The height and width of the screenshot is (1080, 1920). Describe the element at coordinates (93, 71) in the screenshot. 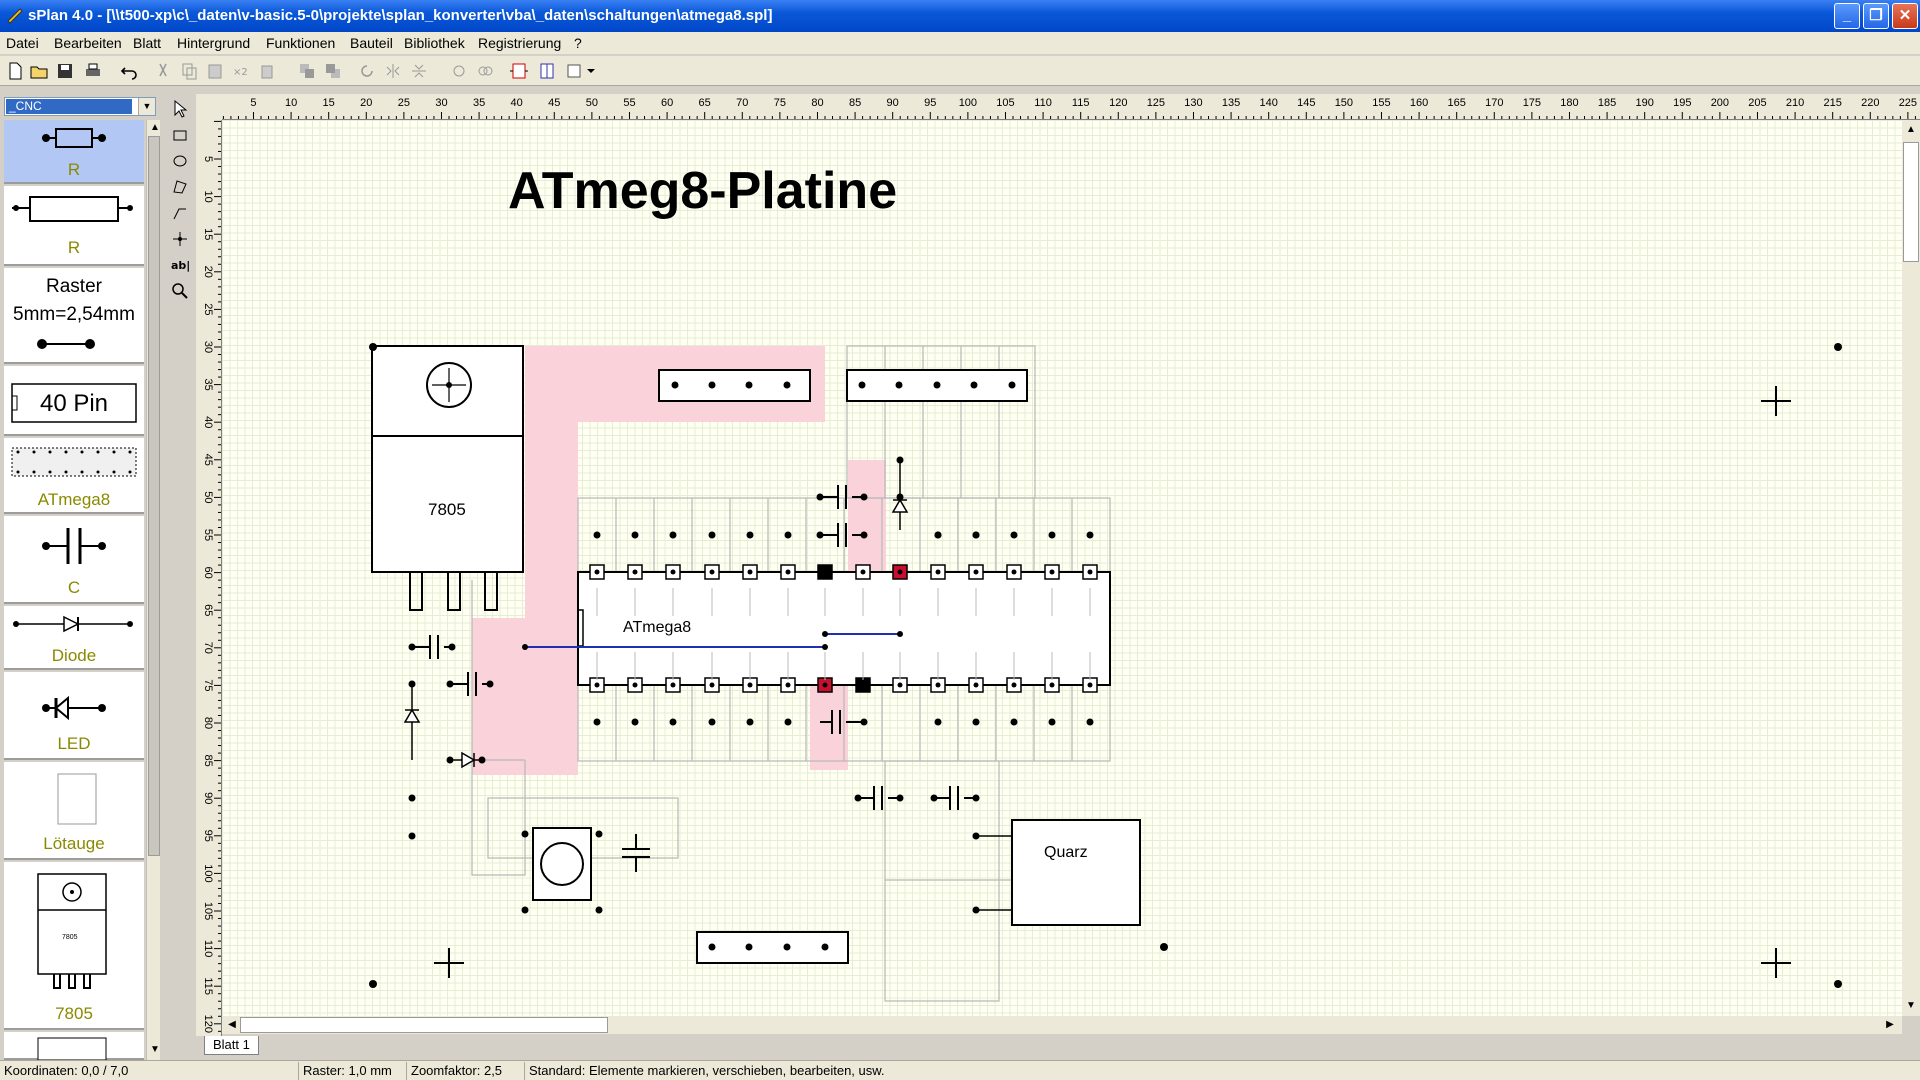

I see `print-icon` at that location.